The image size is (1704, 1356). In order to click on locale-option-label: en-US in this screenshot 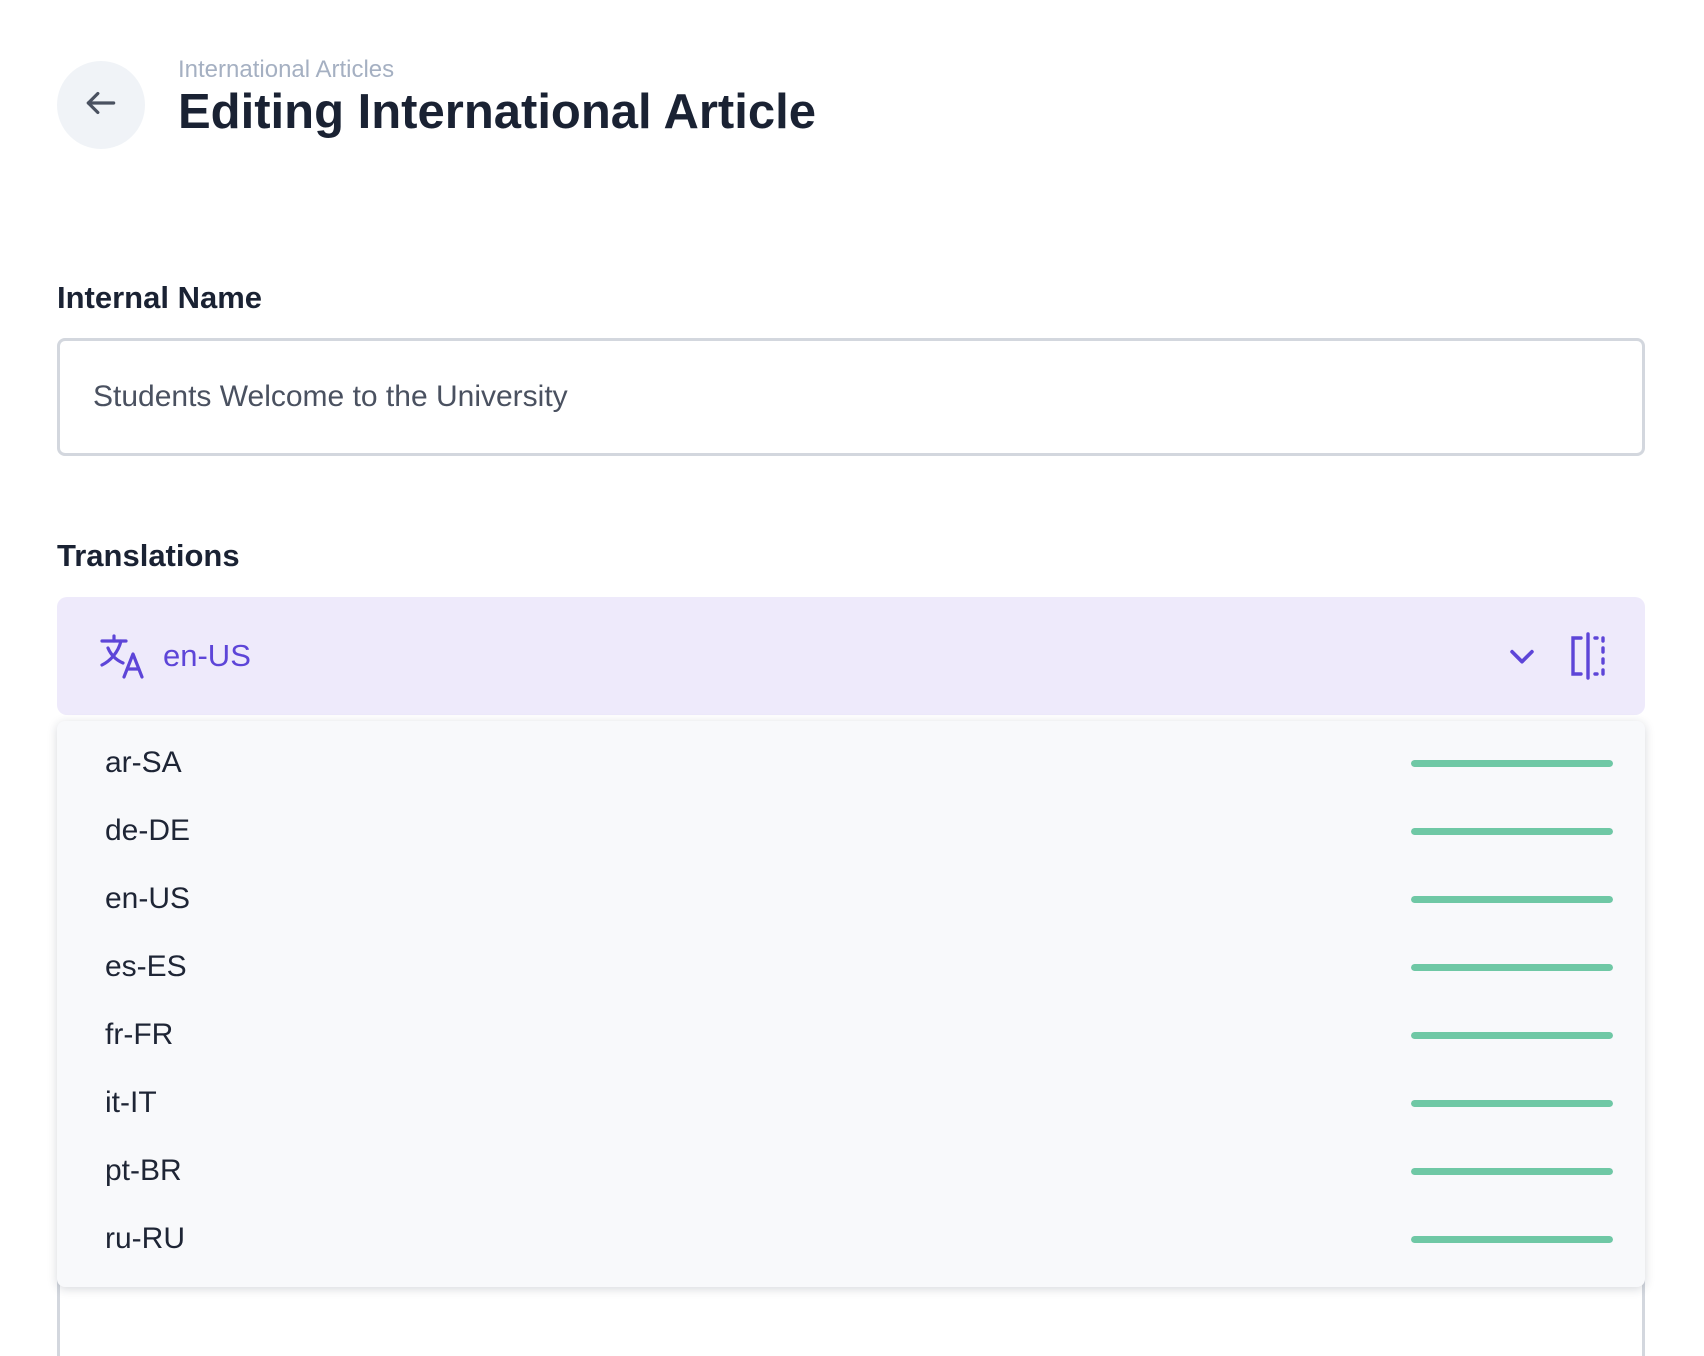, I will do `click(148, 898)`.